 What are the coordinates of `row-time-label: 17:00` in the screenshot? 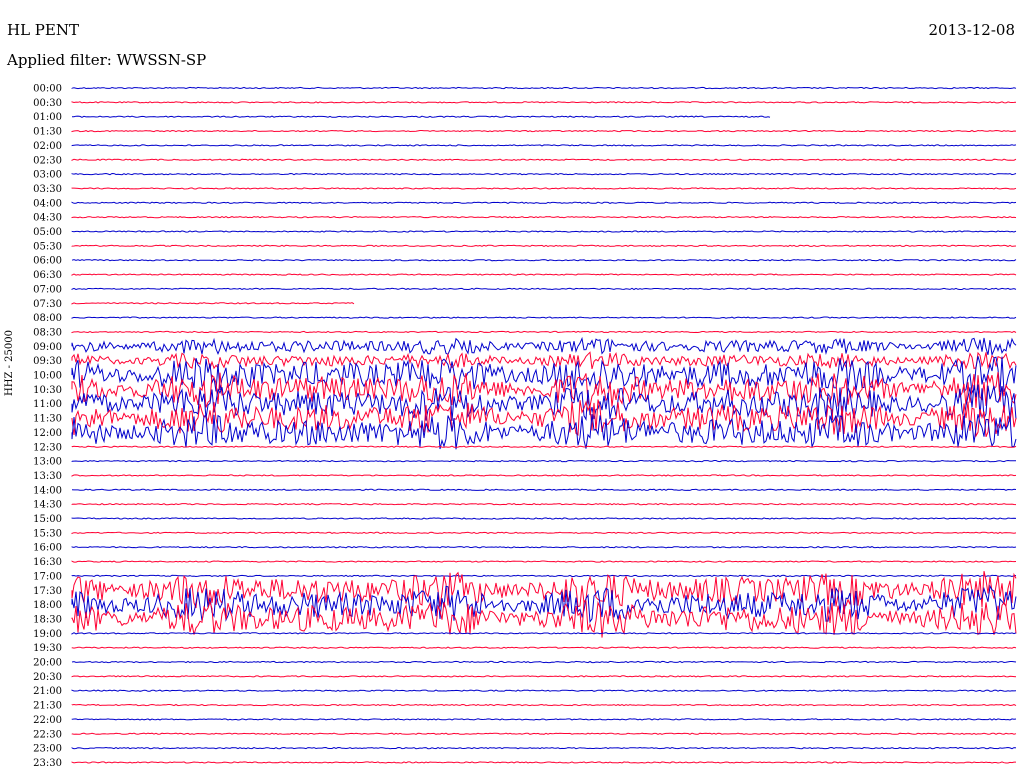 It's located at (47, 576).